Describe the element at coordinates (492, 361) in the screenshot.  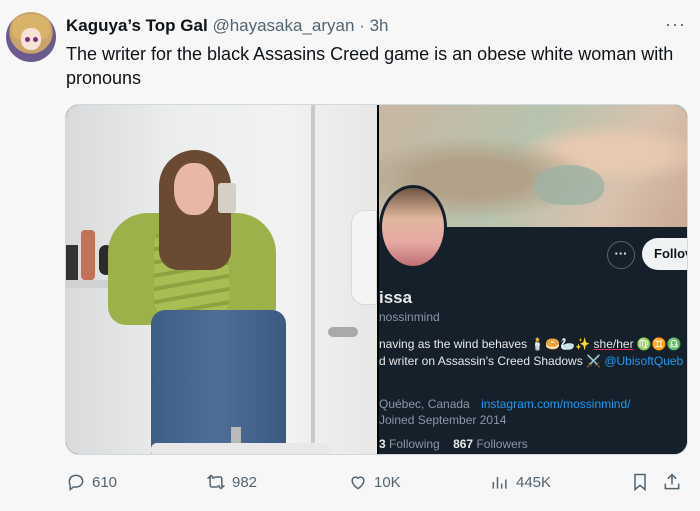
I see `bio-text-2: d writer on Assassin's Creed Shadows ⚔️` at that location.